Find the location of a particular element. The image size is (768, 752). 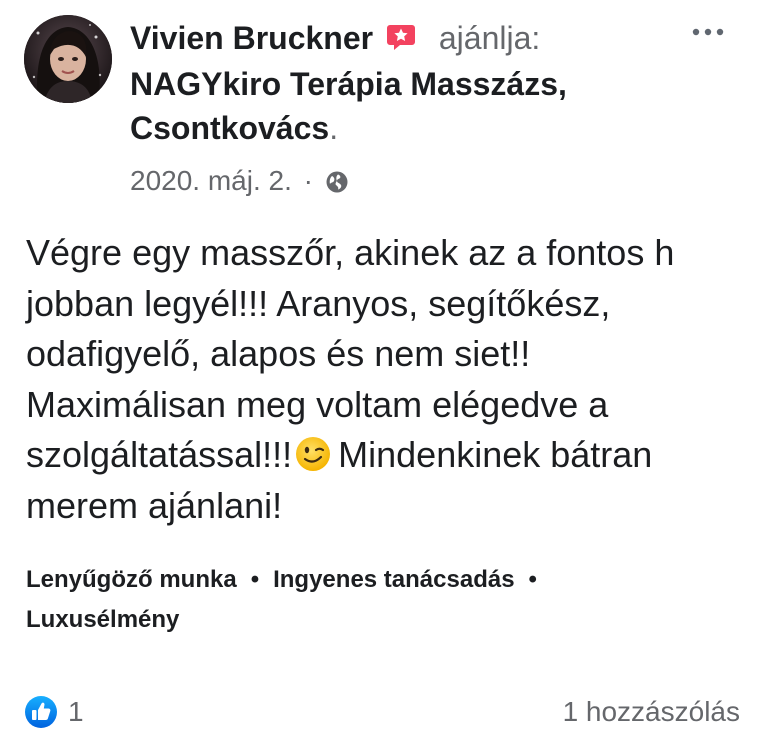

page-name-line-2: Csontkovács. is located at coordinates (410, 128).